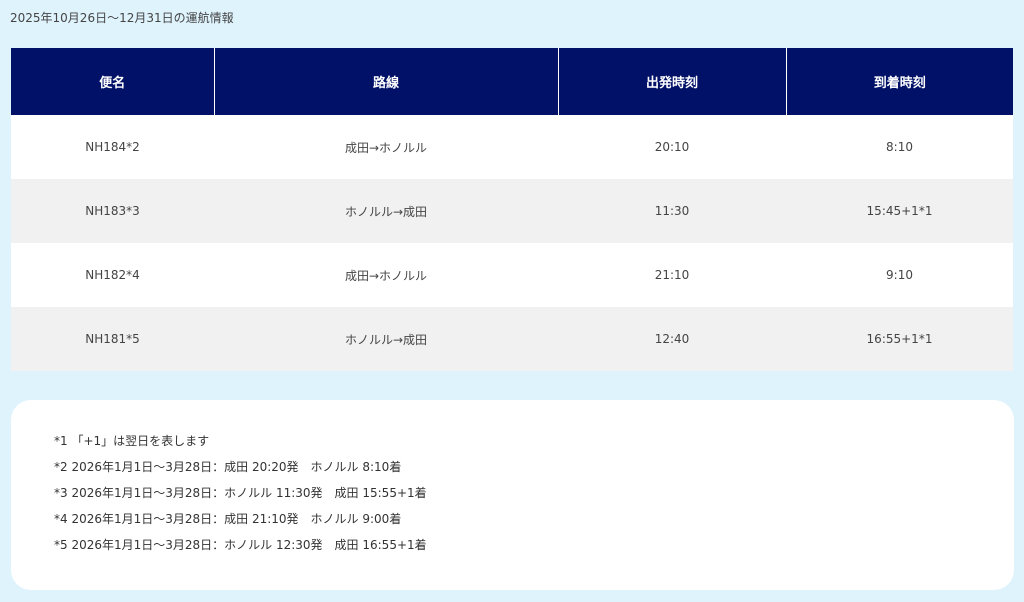 The height and width of the screenshot is (602, 1024). I want to click on column-header-route: 路線, so click(385, 81).